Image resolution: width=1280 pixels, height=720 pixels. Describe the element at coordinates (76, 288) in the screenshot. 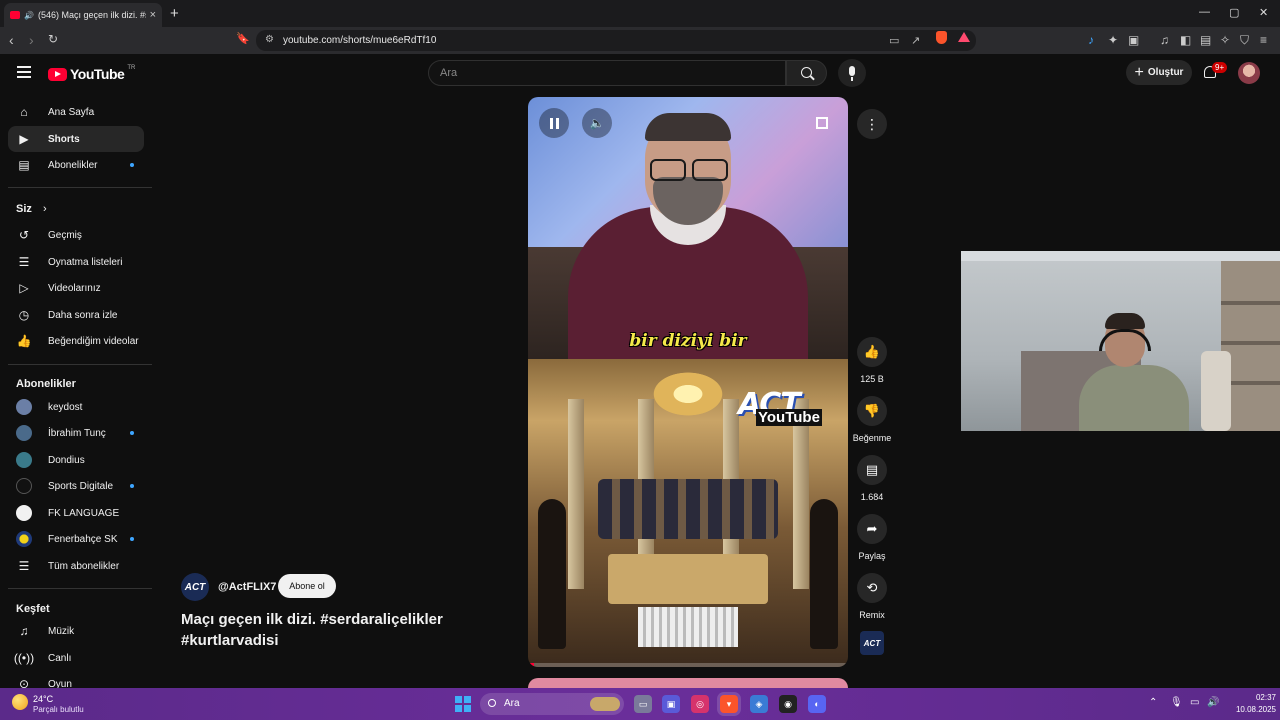

I see `sidebar-item-your-videos: ▷ Videolarınız` at that location.